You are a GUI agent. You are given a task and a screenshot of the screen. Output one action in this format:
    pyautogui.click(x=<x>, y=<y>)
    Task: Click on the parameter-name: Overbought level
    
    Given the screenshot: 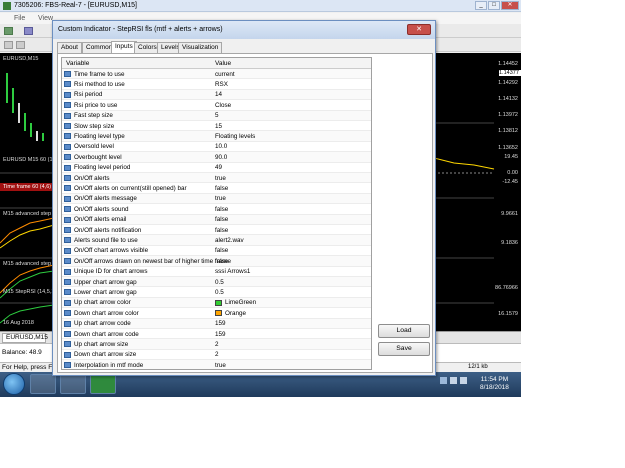 What is the action you would take?
    pyautogui.click(x=98, y=157)
    